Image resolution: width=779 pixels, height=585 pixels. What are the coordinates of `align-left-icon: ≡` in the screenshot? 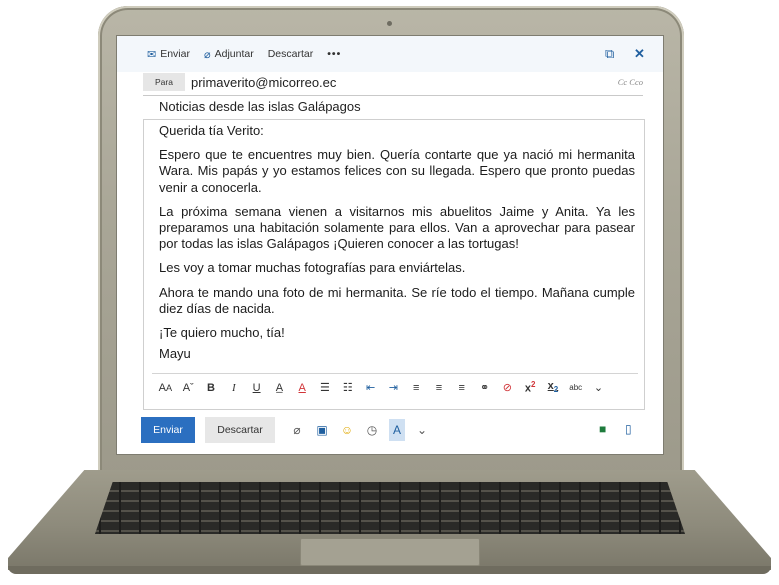 It's located at (416, 388).